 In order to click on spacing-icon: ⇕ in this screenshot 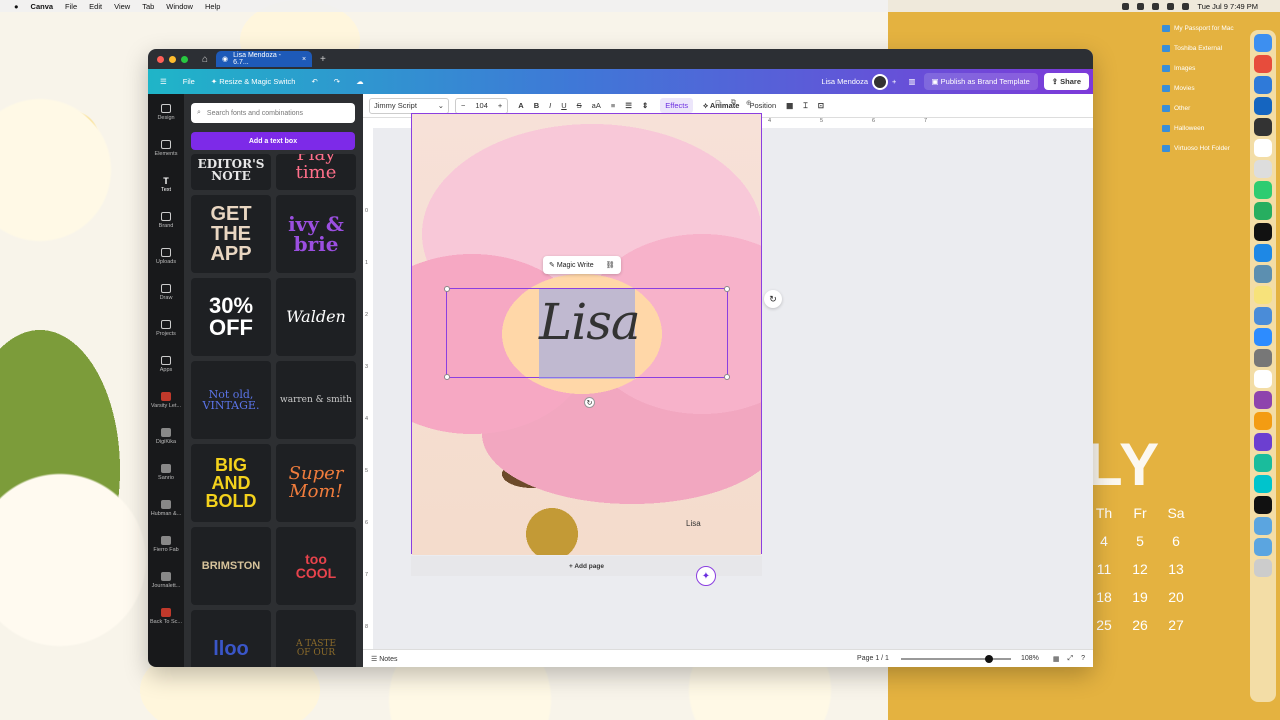, I will do `click(645, 105)`.